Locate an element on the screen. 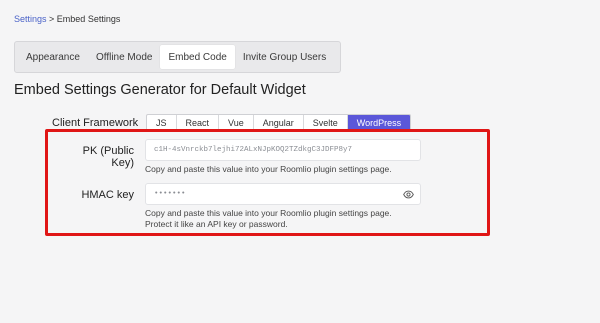 The image size is (600, 323). framework-option-js: JS is located at coordinates (162, 122).